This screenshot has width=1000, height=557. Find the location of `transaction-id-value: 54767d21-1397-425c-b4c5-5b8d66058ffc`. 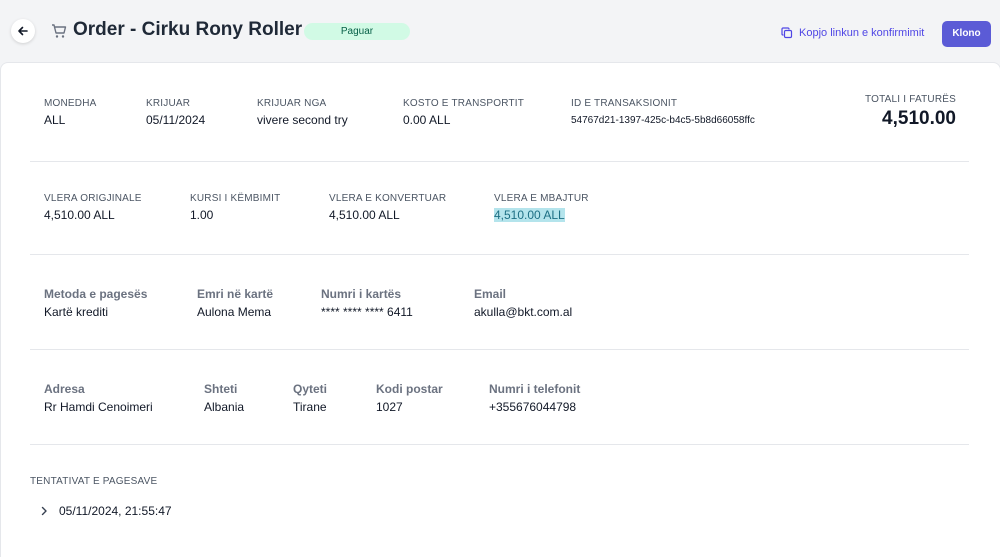

transaction-id-value: 54767d21-1397-425c-b4c5-5b8d66058ffc is located at coordinates (663, 120).